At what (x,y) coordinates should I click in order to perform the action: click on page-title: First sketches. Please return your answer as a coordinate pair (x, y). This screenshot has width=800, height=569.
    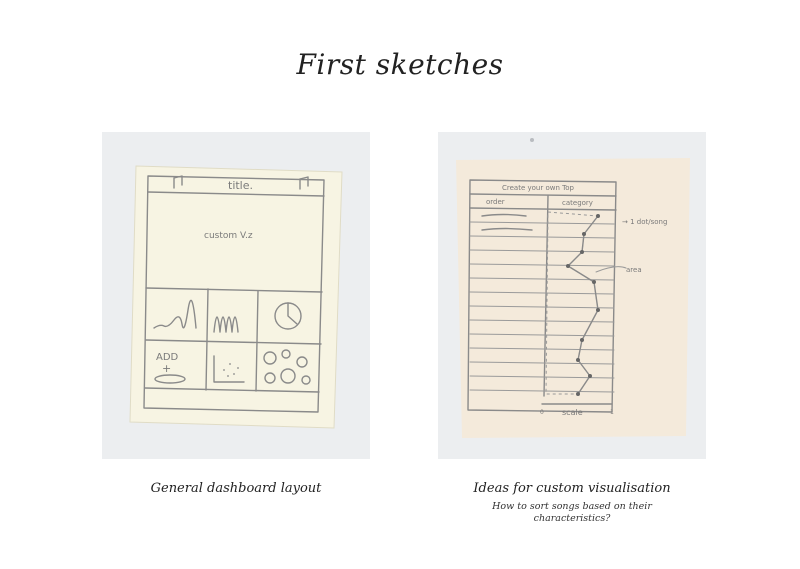
    Looking at the image, I should click on (400, 64).